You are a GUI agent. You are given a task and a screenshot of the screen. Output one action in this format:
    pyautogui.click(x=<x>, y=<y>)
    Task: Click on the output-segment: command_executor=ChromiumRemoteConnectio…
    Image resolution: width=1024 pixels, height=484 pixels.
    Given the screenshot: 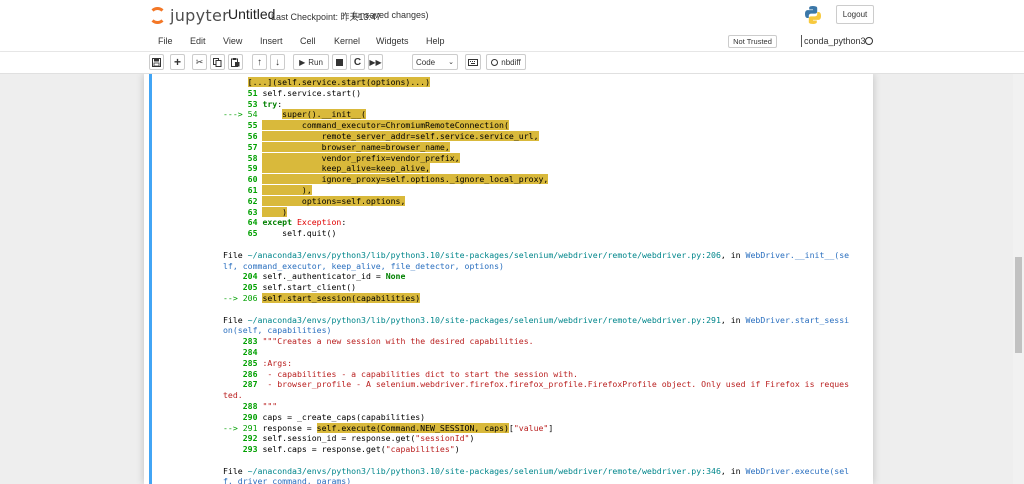 What is the action you would take?
    pyautogui.click(x=385, y=125)
    